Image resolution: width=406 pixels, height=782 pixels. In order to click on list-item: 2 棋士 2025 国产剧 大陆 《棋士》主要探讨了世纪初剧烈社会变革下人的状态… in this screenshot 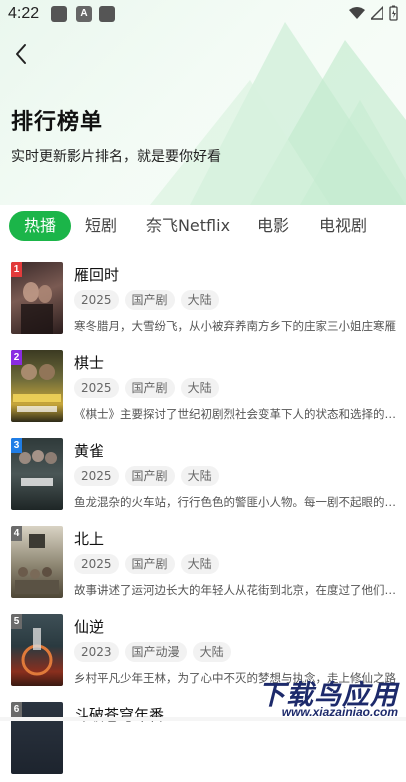, I will do `click(203, 390)`.